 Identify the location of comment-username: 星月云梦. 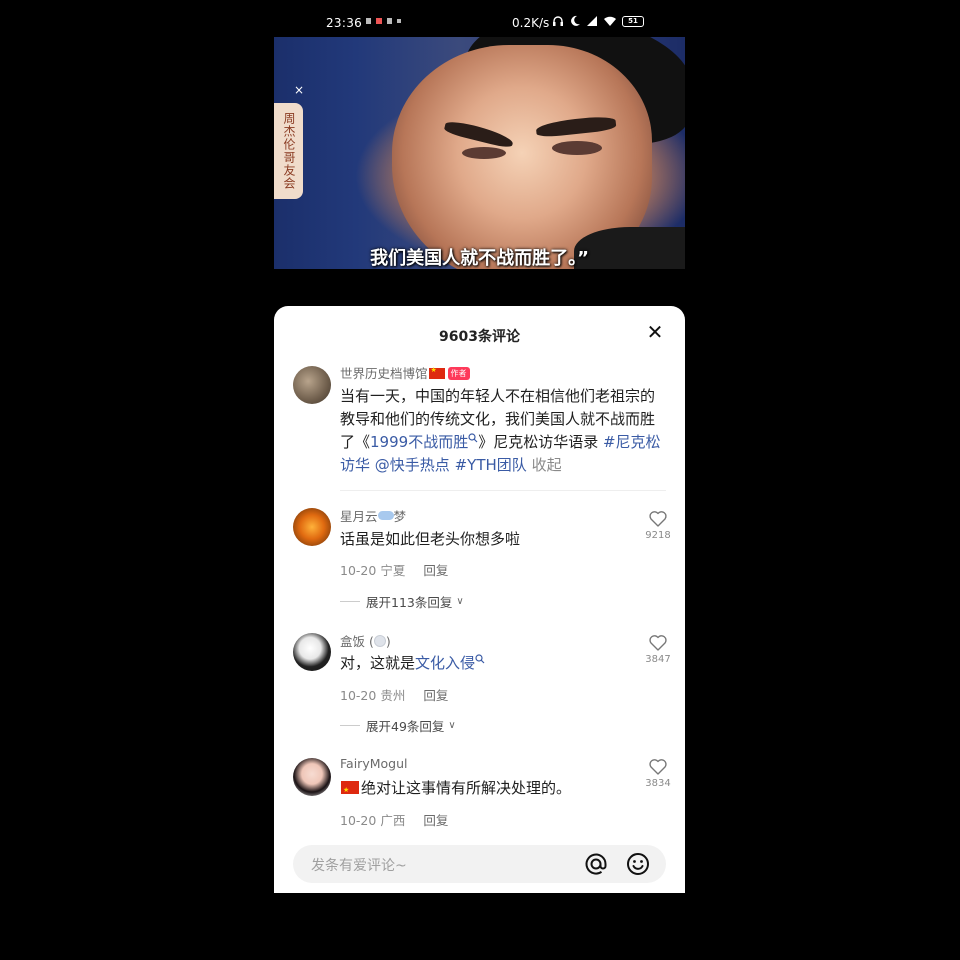
(373, 515).